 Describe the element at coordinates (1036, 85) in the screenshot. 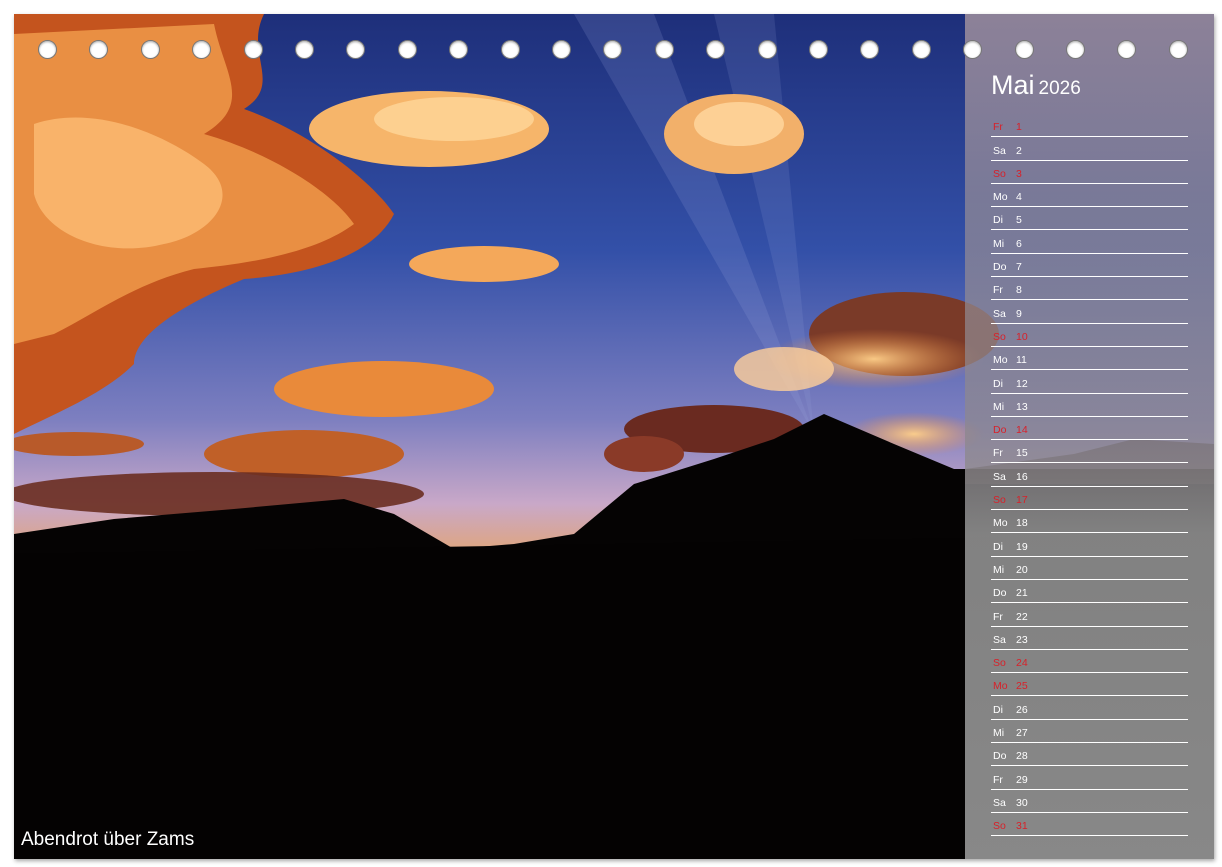

I see `month-header: Mai 2026` at that location.